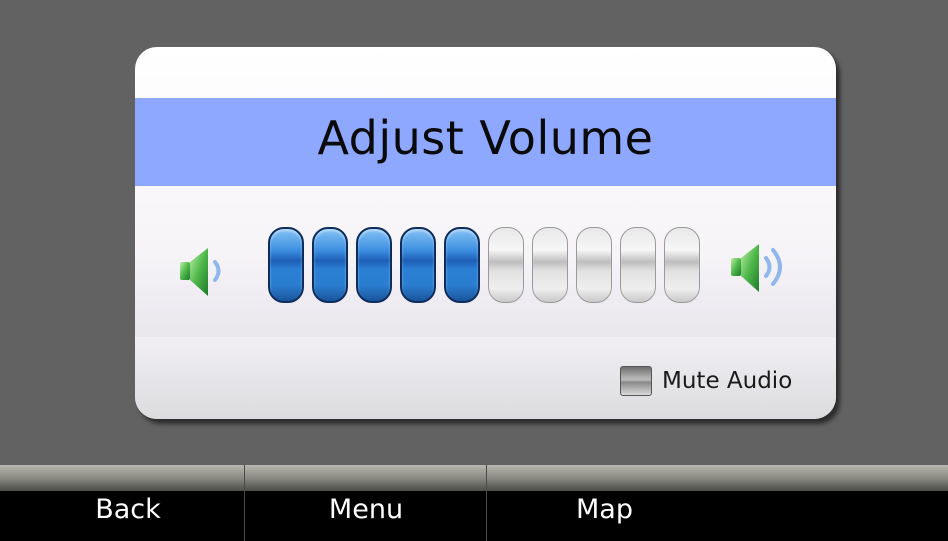  I want to click on volume-level-slider, so click(490, 266).